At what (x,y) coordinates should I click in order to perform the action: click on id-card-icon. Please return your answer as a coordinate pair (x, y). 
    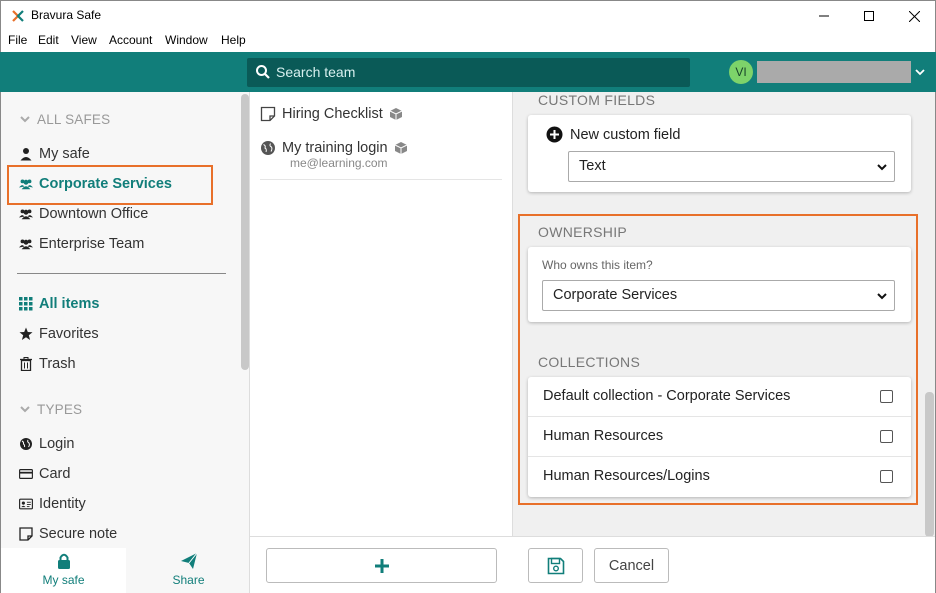
    Looking at the image, I should click on (26, 504).